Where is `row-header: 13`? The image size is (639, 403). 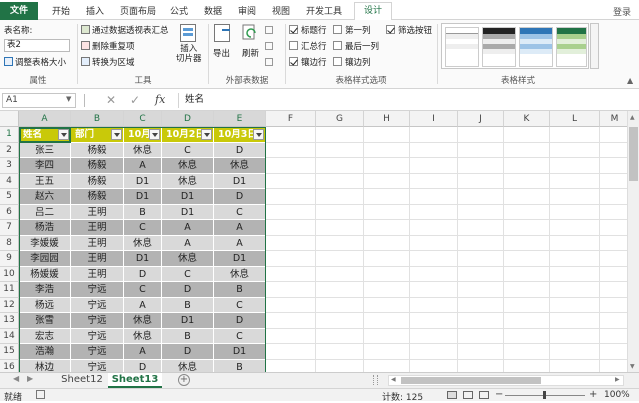 row-header: 13 is located at coordinates (9, 321).